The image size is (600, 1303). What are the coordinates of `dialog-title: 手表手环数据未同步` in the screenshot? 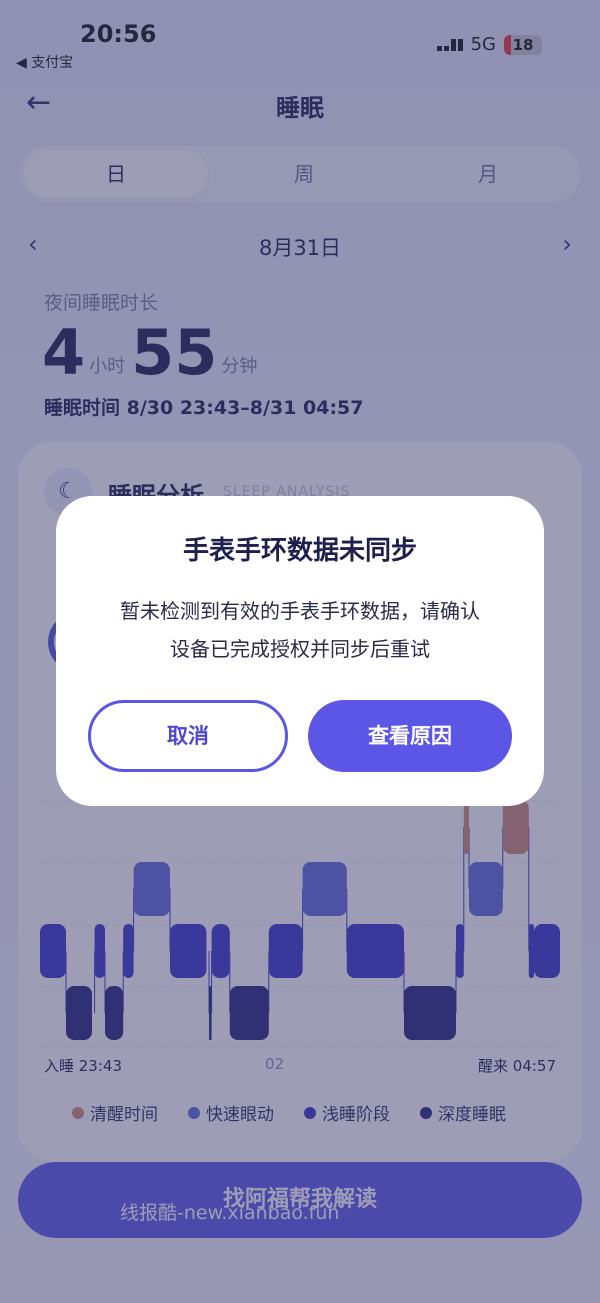 It's located at (299, 551).